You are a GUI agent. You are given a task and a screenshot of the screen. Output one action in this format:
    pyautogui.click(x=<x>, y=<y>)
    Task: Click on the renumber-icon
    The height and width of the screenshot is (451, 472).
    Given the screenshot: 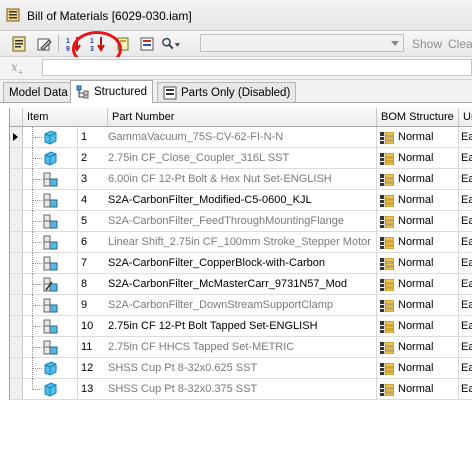 What is the action you would take?
    pyautogui.click(x=123, y=43)
    